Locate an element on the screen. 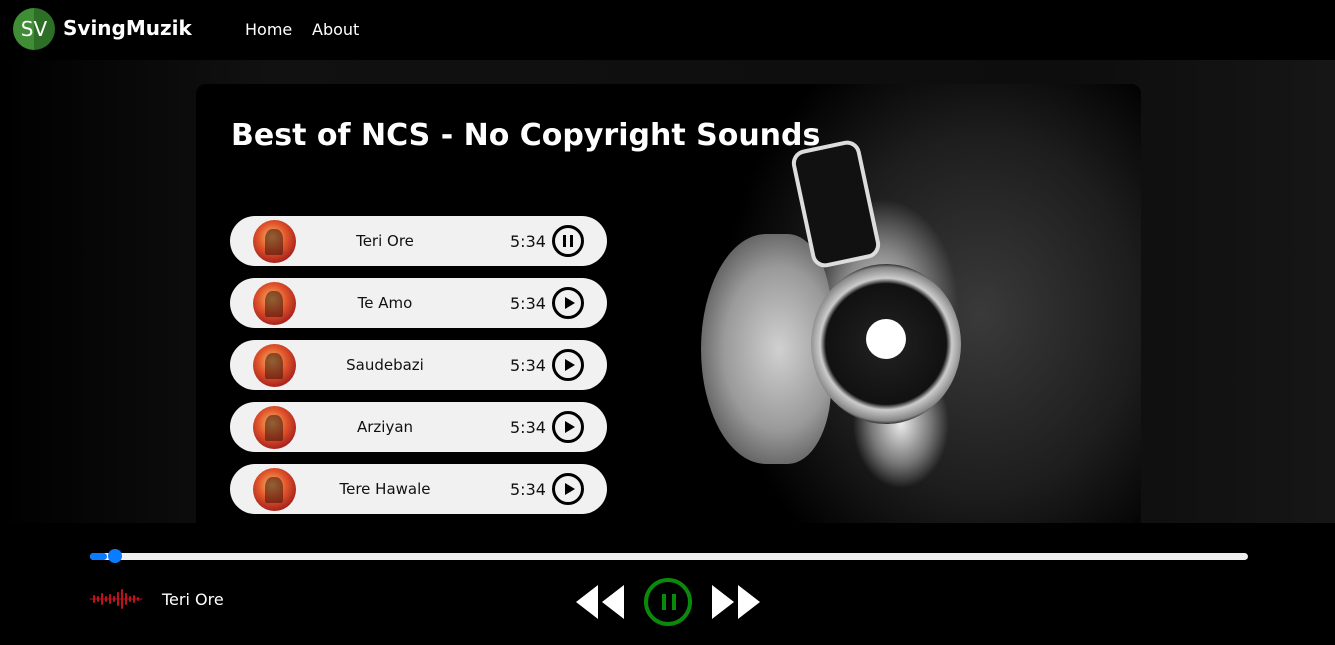 Image resolution: width=1335 pixels, height=645 pixels. song-title: Arziyan is located at coordinates (385, 427).